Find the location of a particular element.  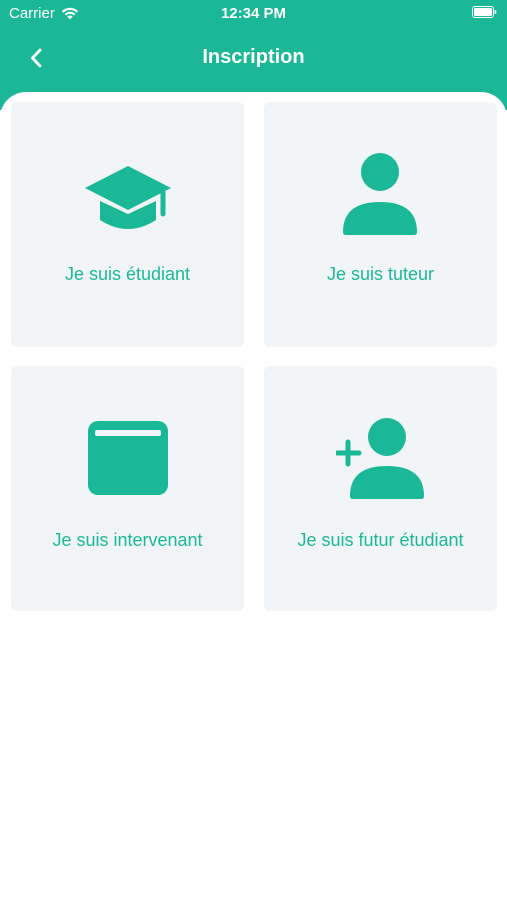

page-title: Inscription is located at coordinates (253, 57).